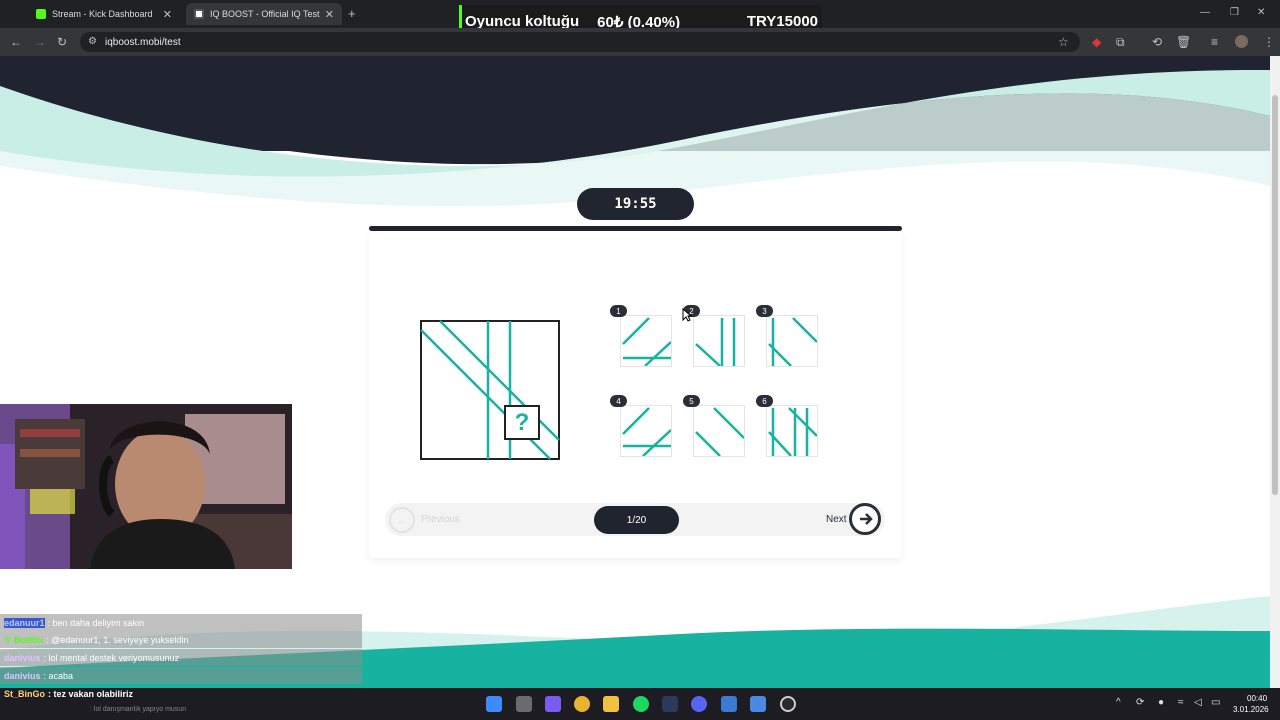 The image size is (1280, 720). I want to click on option-number-badge: 1, so click(618, 311).